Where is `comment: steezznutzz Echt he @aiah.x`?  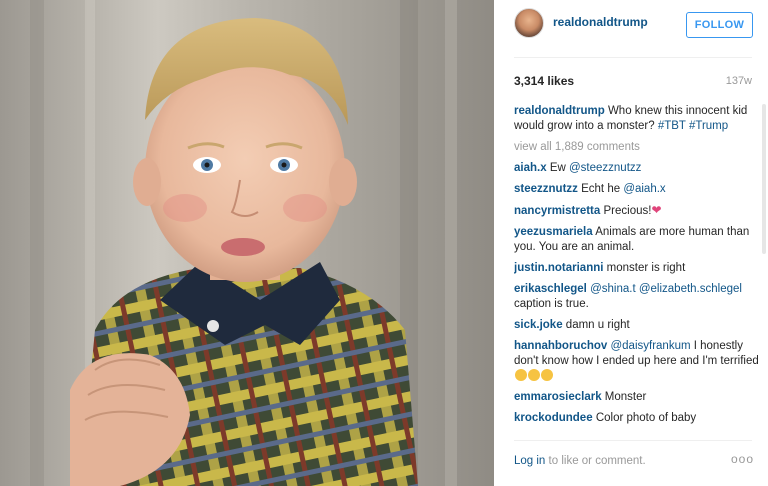
comment: steezznutzz Echt he @aiah.x is located at coordinates (637, 189).